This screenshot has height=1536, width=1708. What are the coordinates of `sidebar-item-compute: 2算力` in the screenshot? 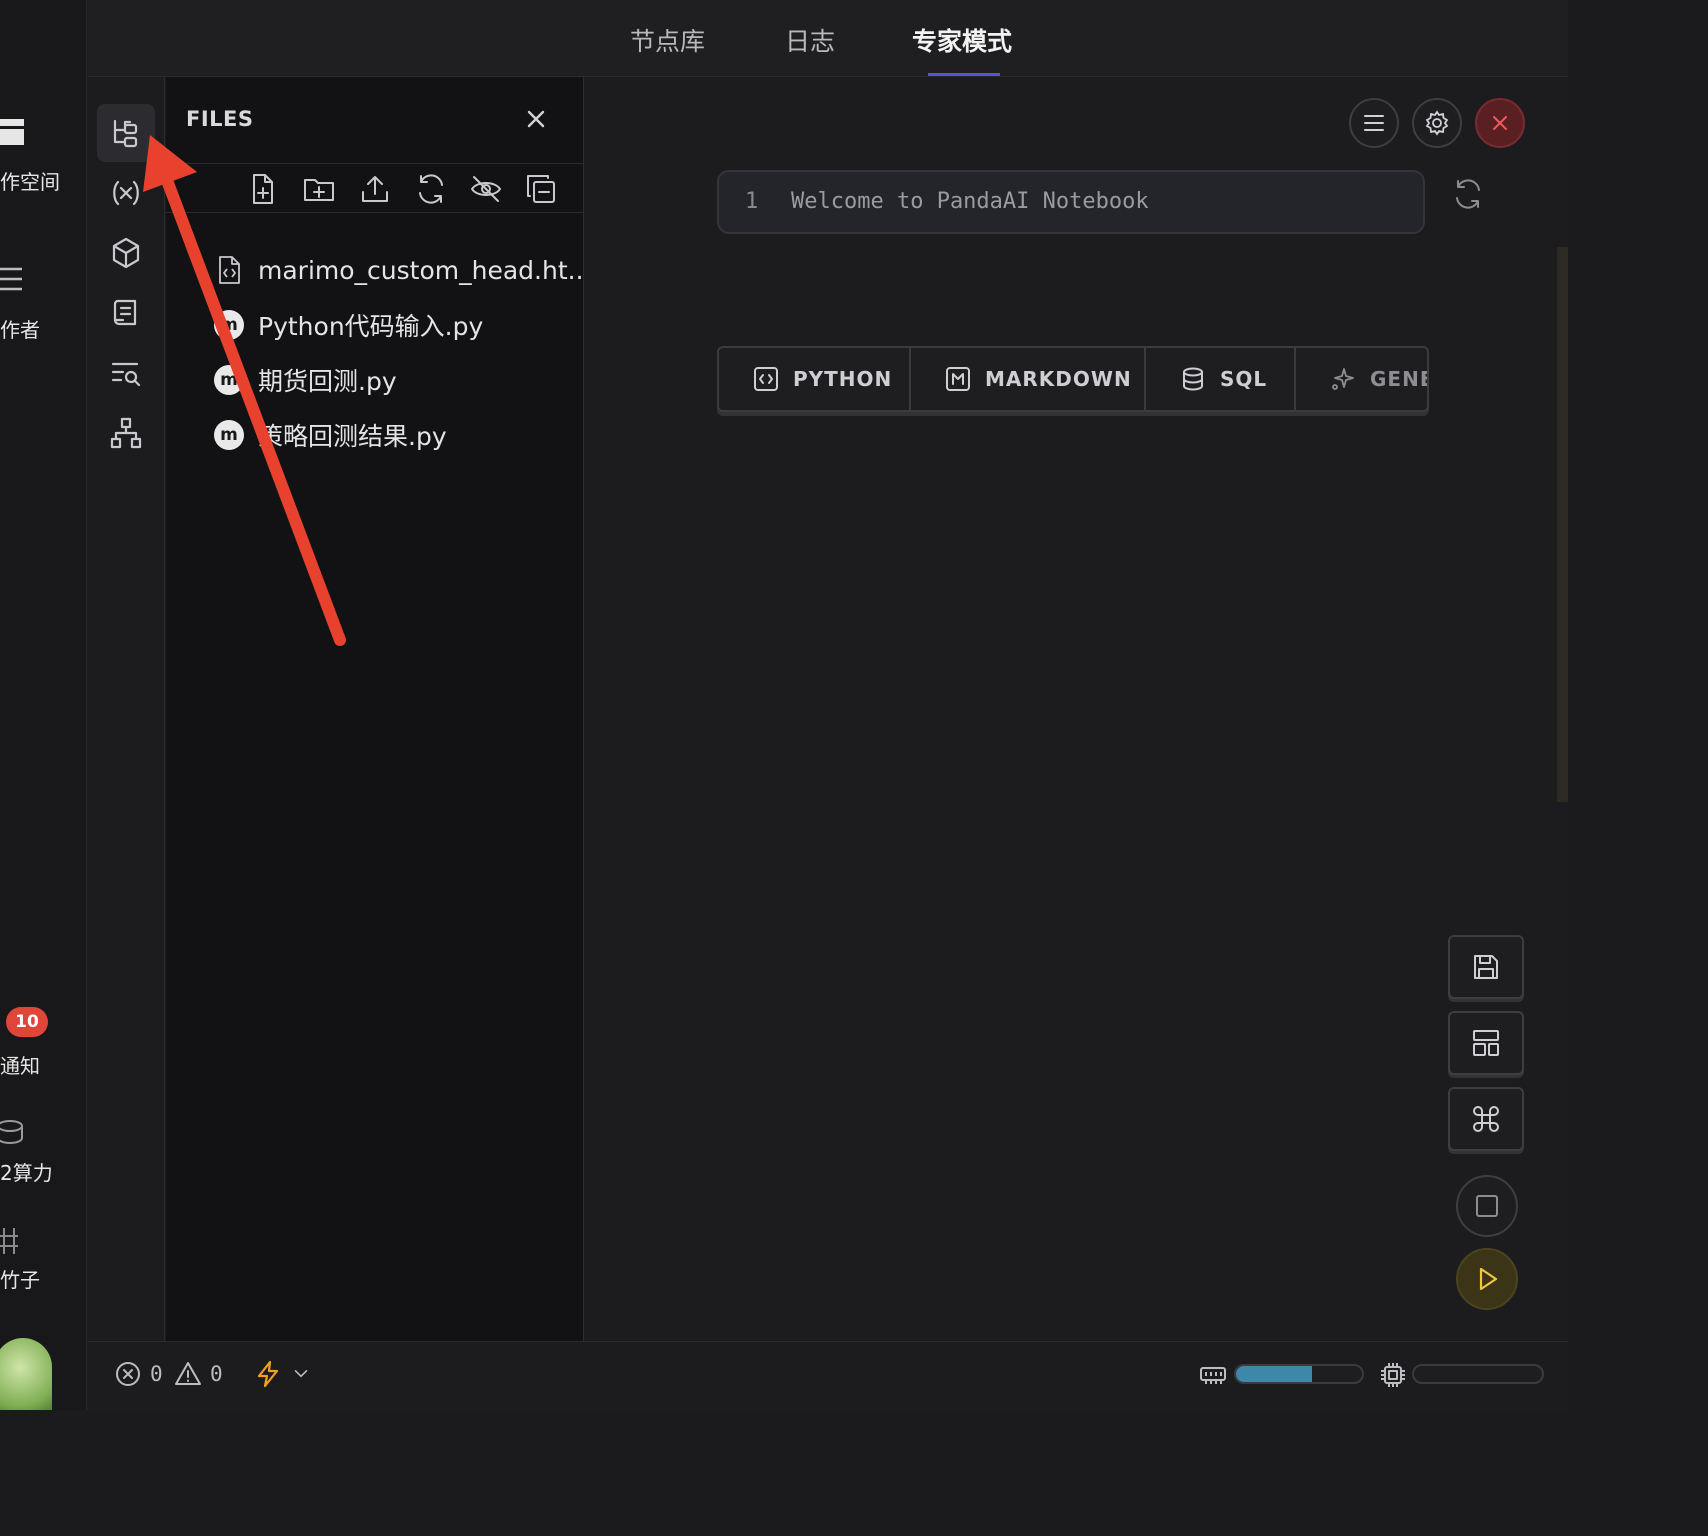 It's located at (26, 1171).